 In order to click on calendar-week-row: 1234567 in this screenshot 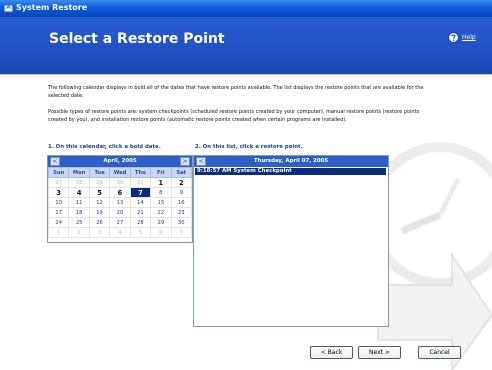, I will do `click(120, 232)`.